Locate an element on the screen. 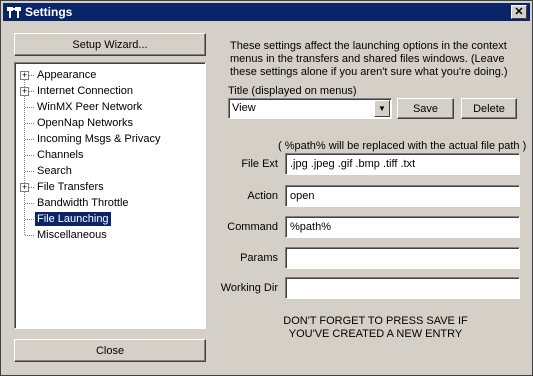  tree-item: File Transfers is located at coordinates (70, 187).